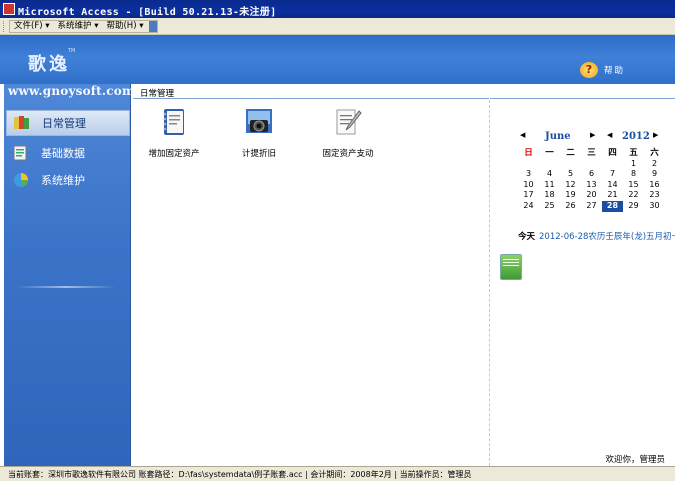  What do you see at coordinates (348, 154) in the screenshot?
I see `tile-label: 固定资产支动` at bounding box center [348, 154].